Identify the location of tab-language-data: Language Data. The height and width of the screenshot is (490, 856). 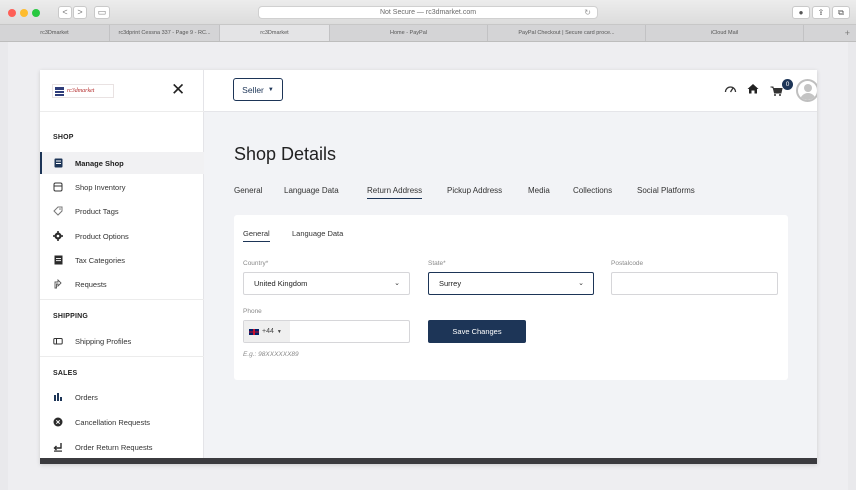
(311, 190).